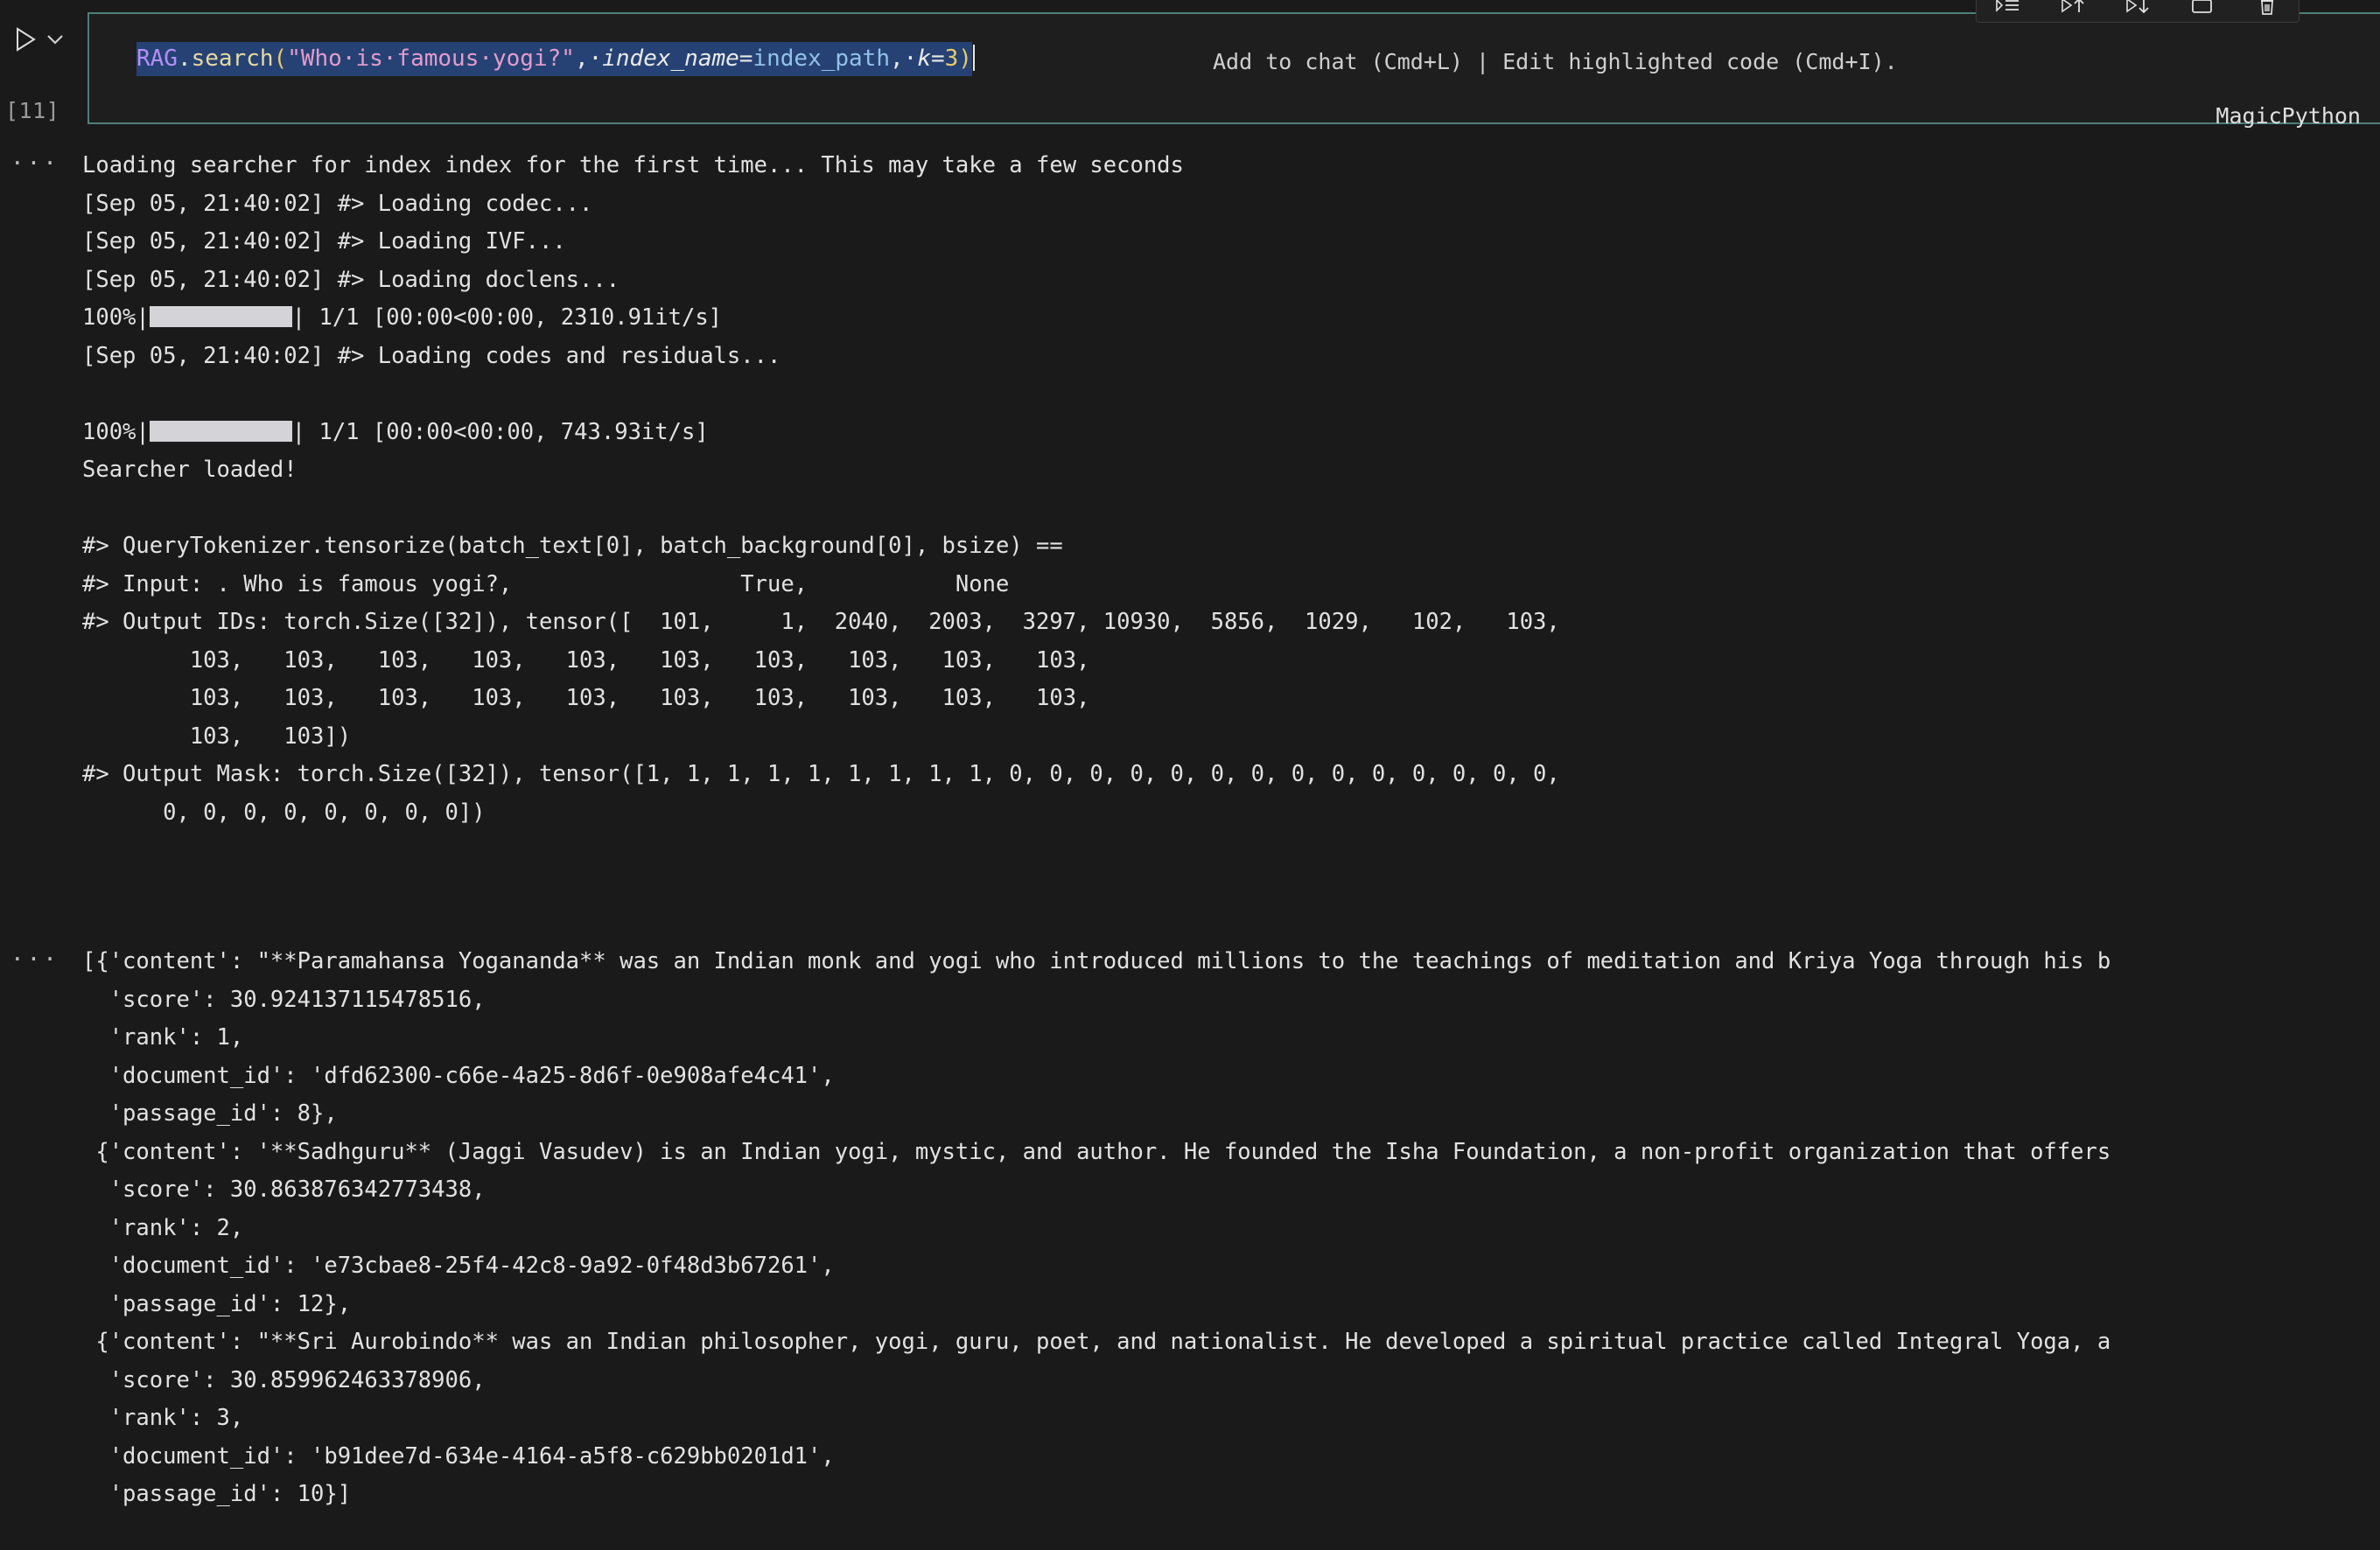 Image resolution: width=2380 pixels, height=1550 pixels. What do you see at coordinates (163, 1037) in the screenshot?
I see `output-line: 'rank': 1,` at bounding box center [163, 1037].